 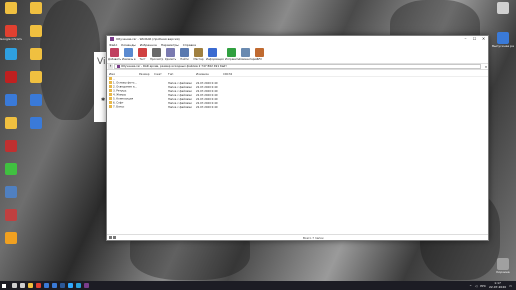 What do you see at coordinates (123, 74) in the screenshot?
I see `column-header-0: Имя` at bounding box center [123, 74].